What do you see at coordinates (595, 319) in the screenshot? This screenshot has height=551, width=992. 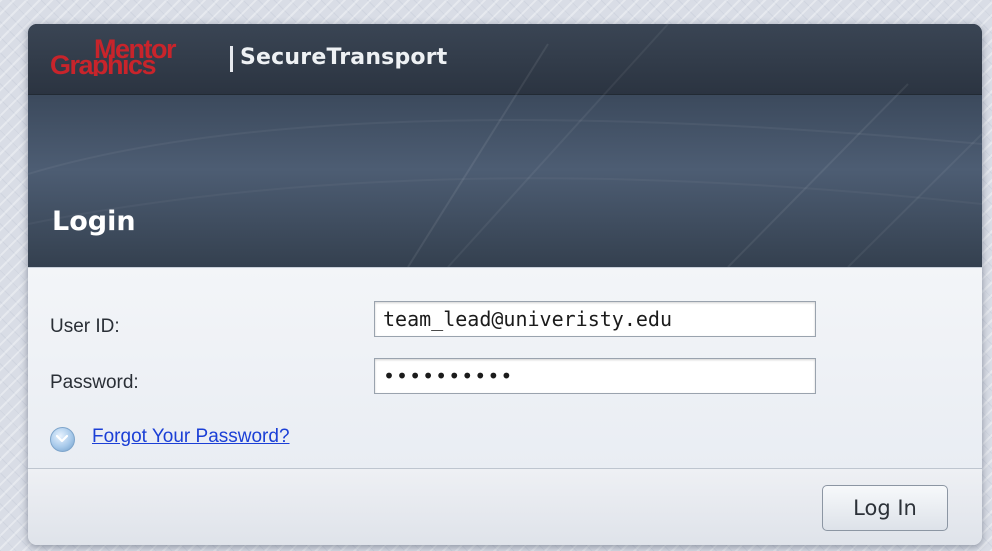 I see `user-id-input: team_lead@univeristy.edu` at bounding box center [595, 319].